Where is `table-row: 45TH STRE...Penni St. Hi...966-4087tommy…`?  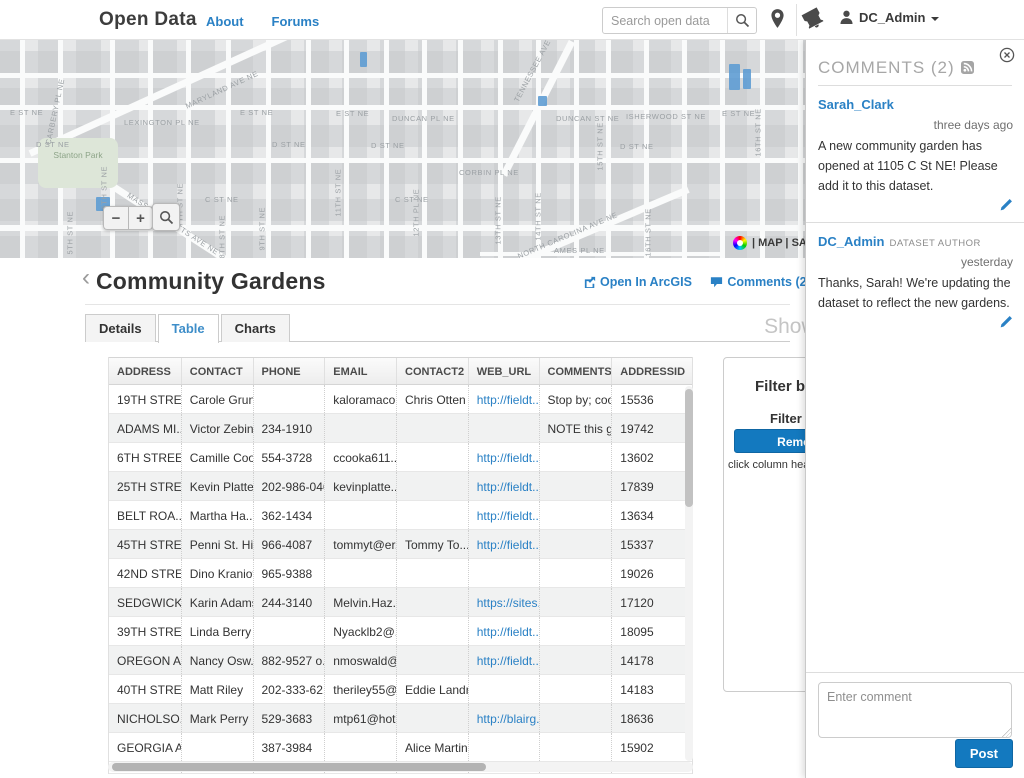 table-row: 45TH STRE...Penni St. Hi...966-4087tommy… is located at coordinates (400, 544).